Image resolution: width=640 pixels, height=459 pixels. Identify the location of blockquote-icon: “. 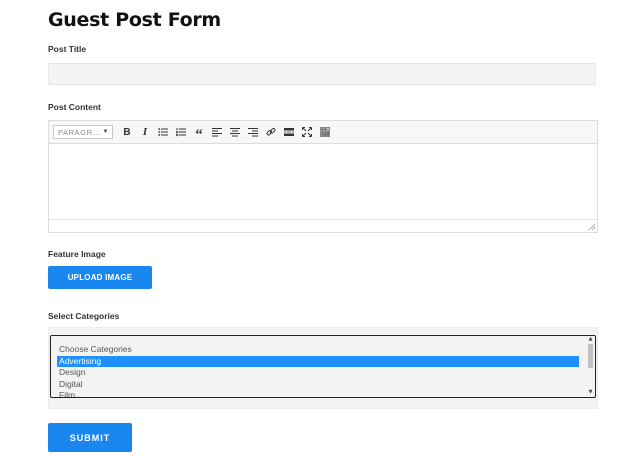
(199, 133).